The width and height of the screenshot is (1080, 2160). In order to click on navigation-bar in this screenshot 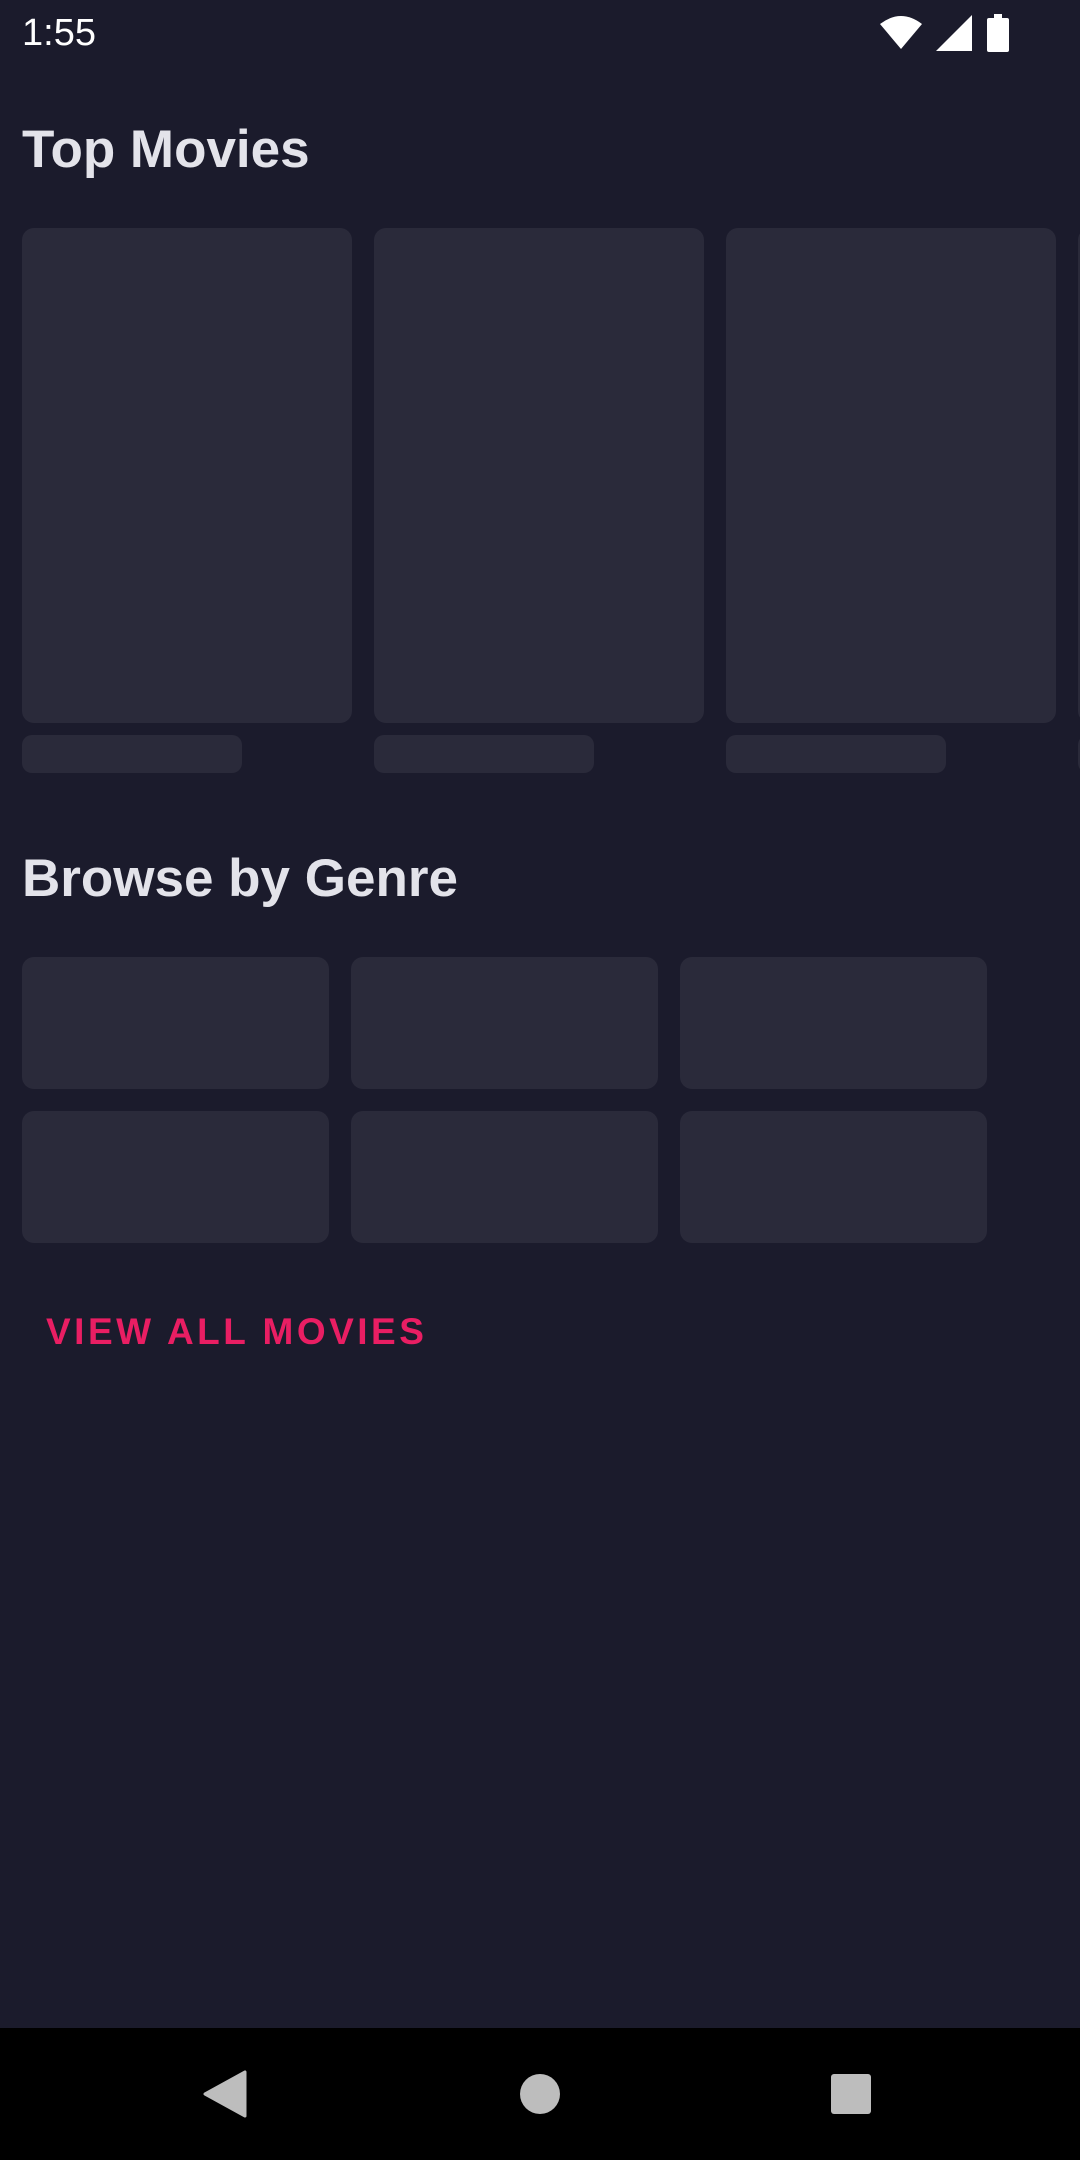, I will do `click(540, 2094)`.